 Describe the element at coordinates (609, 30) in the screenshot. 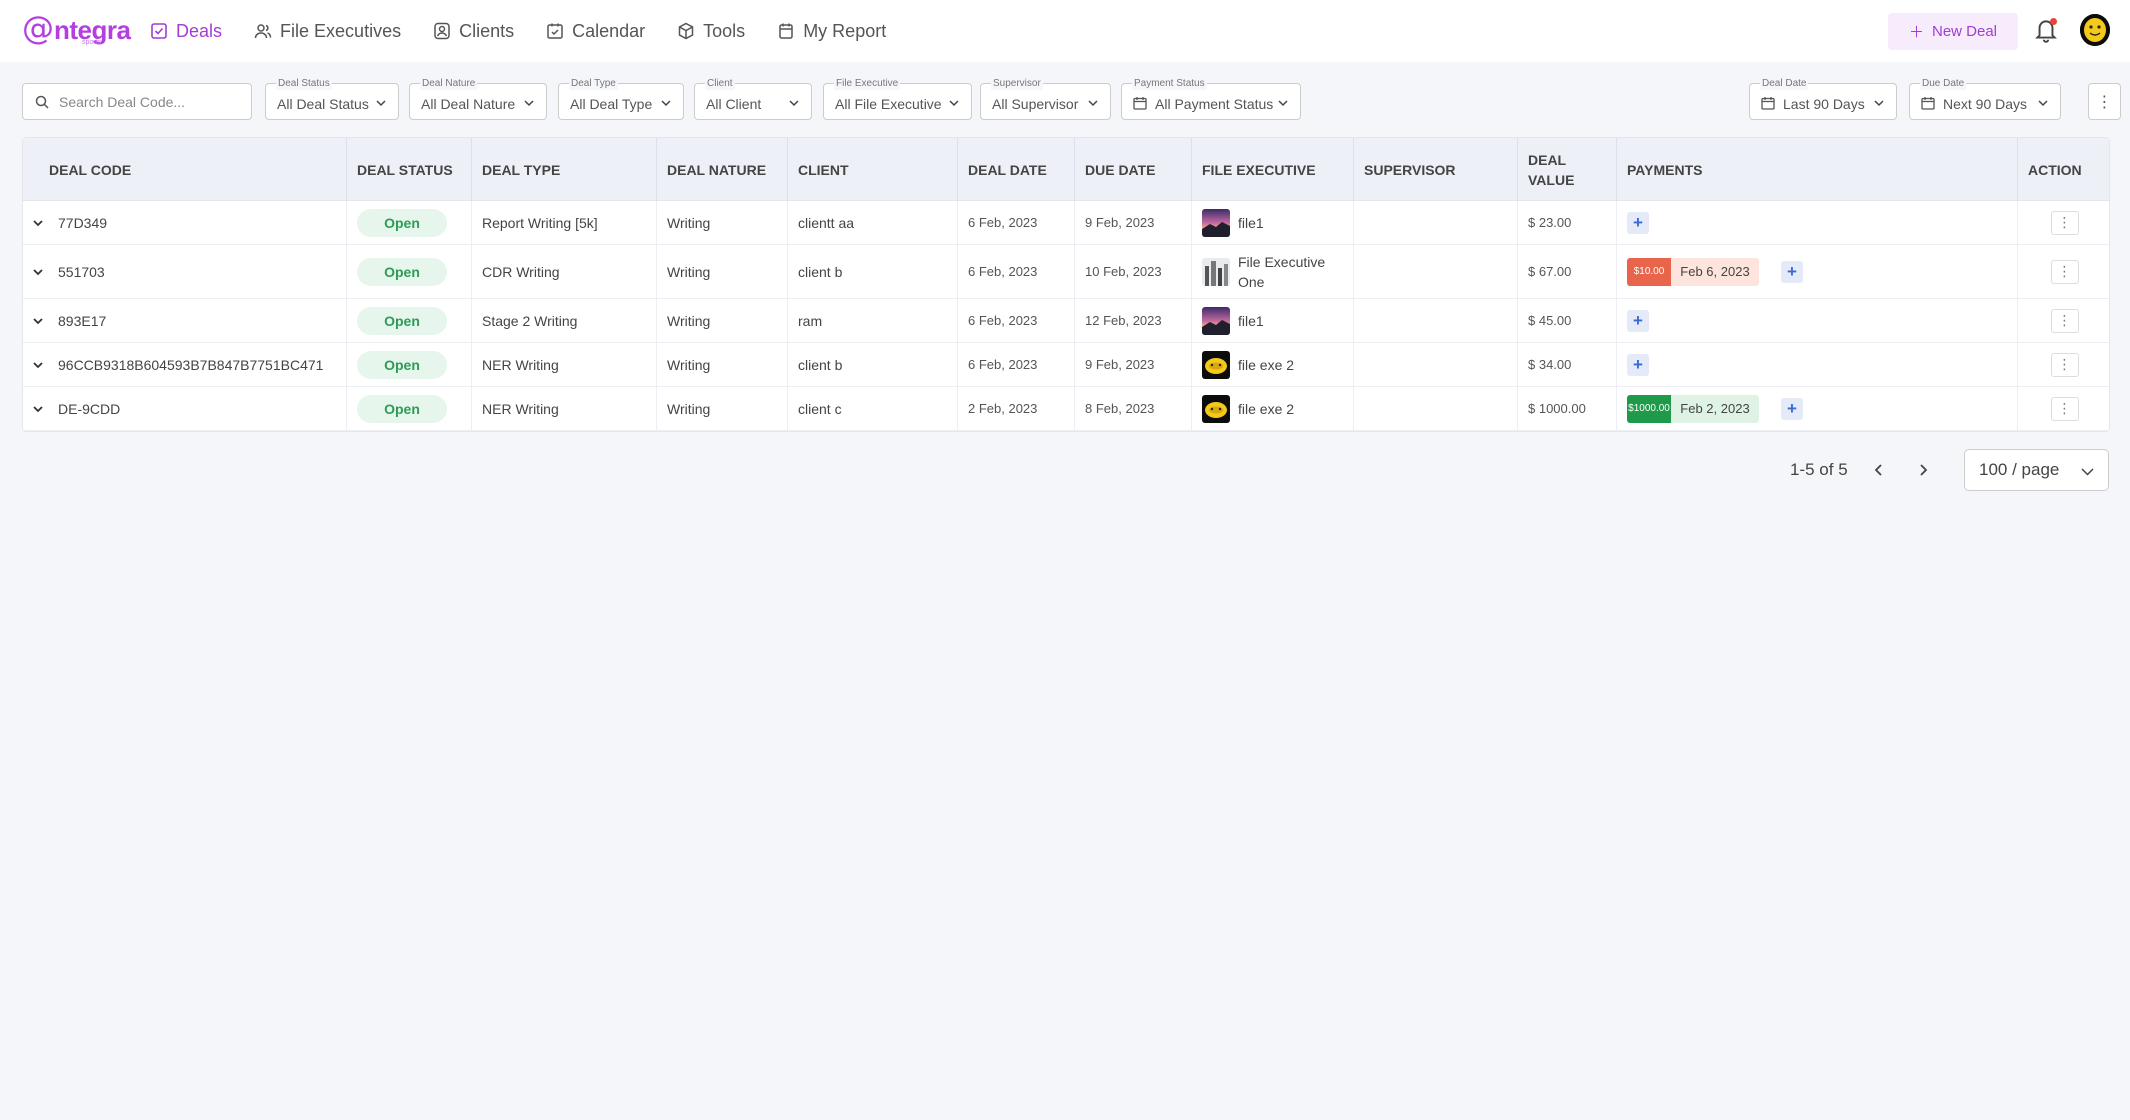

I see `nav-item-label: Calendar` at that location.